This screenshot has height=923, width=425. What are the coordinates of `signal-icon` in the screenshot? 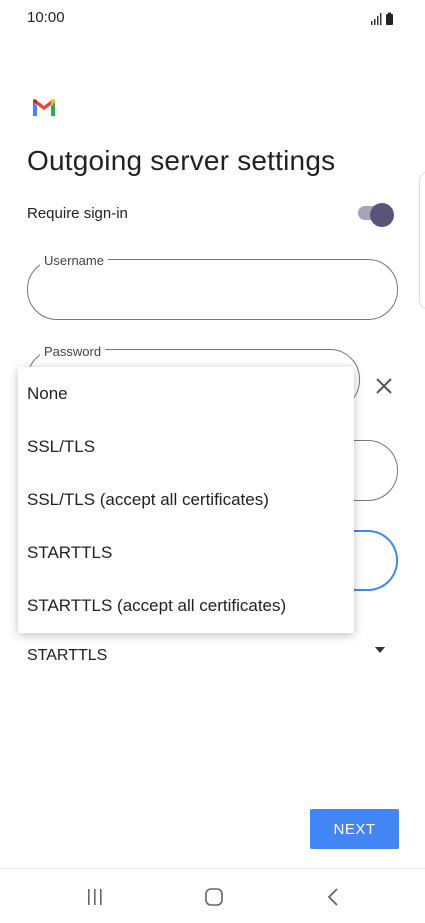 It's located at (376, 19).